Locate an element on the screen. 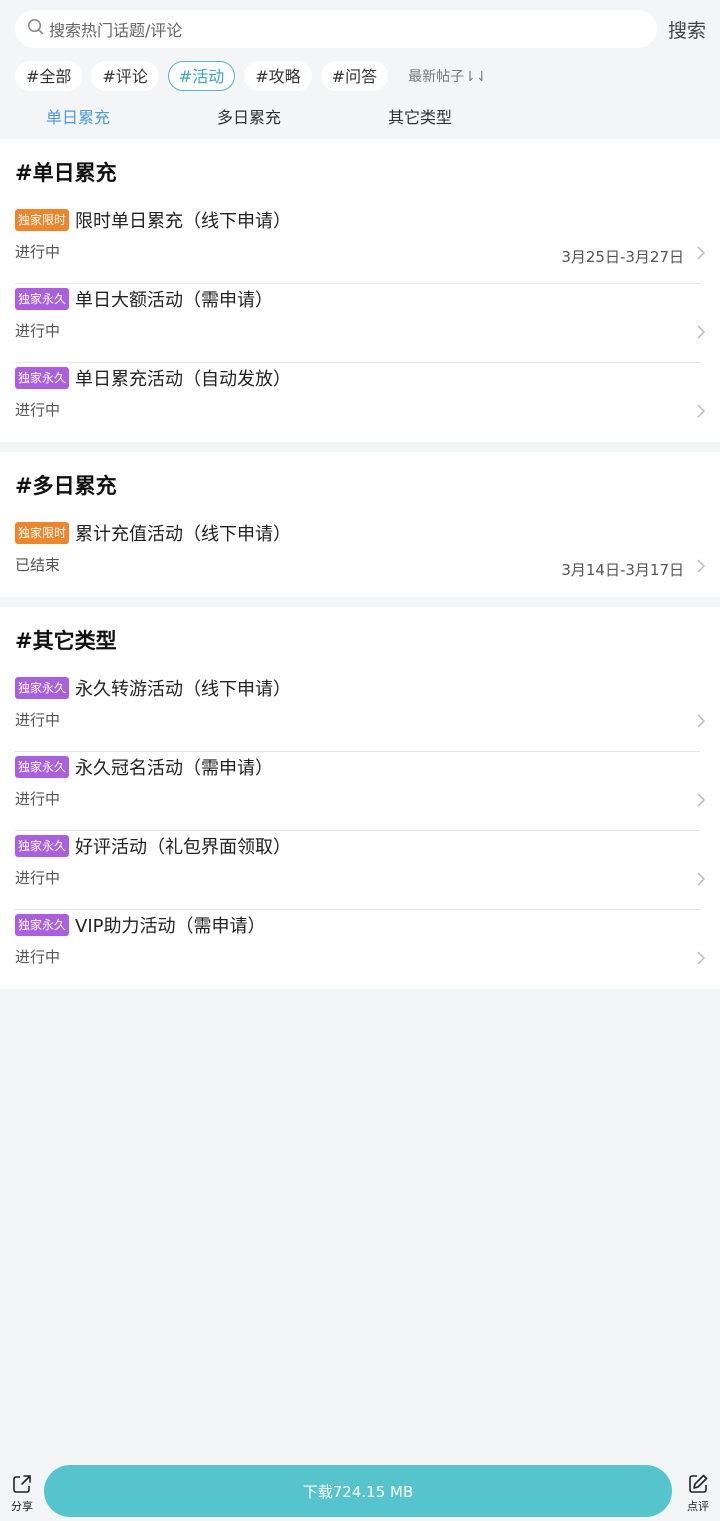 Image resolution: width=720 pixels, height=1521 pixels. subtab-bar: 单日累充 多日累充 其它类型 is located at coordinates (360, 116).